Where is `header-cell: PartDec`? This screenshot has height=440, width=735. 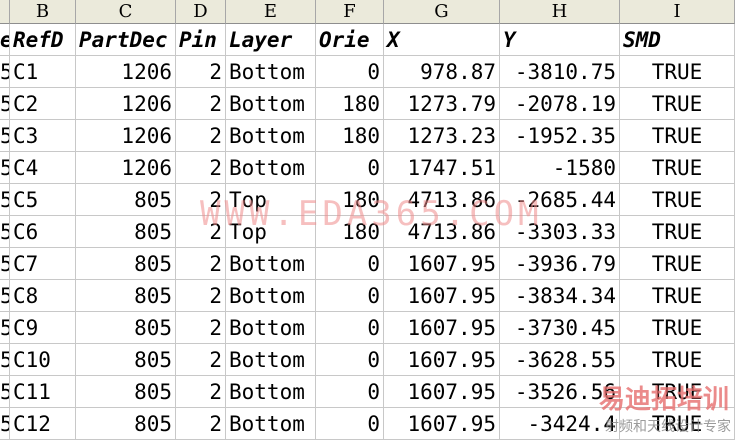 header-cell: PartDec is located at coordinates (126, 40).